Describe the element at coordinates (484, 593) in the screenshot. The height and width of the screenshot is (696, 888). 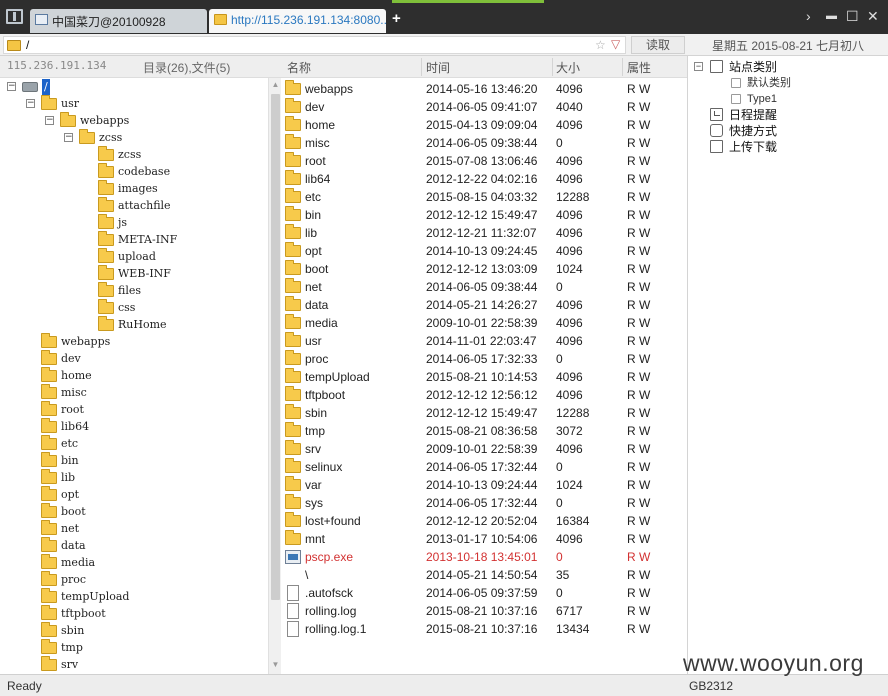
I see `file-row: .autofsck 2014-06-05 09:37:59 0 R W` at that location.